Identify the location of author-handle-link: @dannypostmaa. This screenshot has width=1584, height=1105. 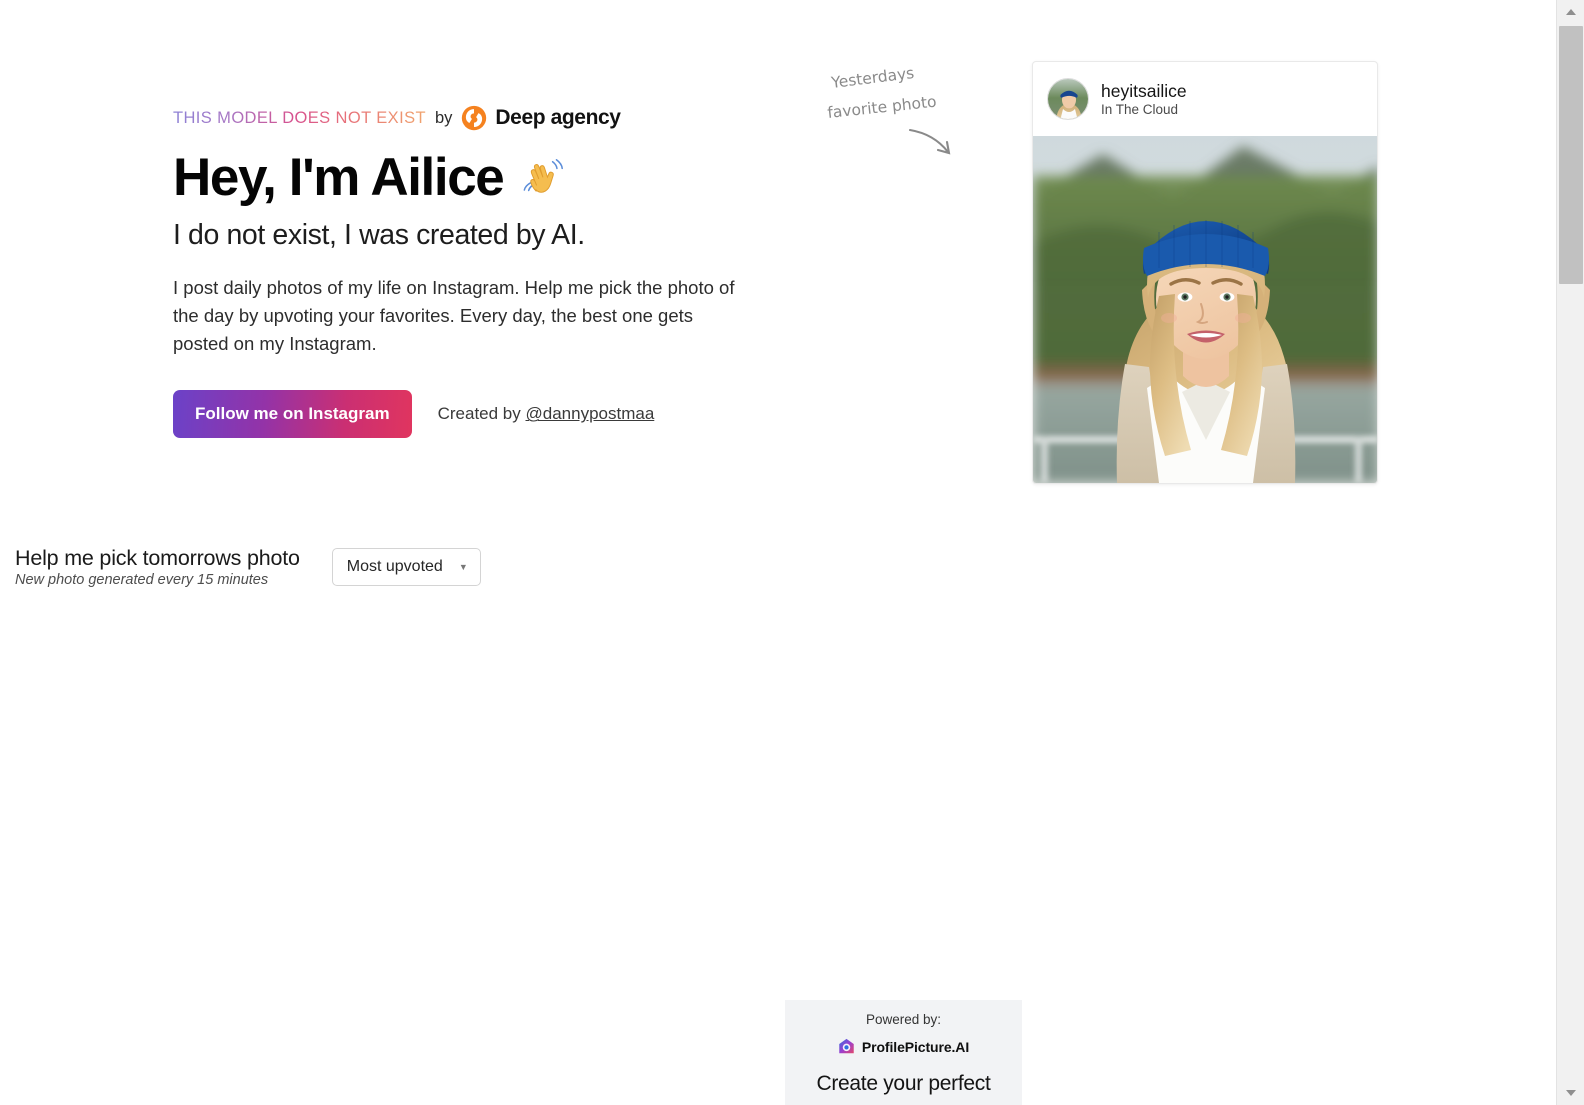
(590, 413).